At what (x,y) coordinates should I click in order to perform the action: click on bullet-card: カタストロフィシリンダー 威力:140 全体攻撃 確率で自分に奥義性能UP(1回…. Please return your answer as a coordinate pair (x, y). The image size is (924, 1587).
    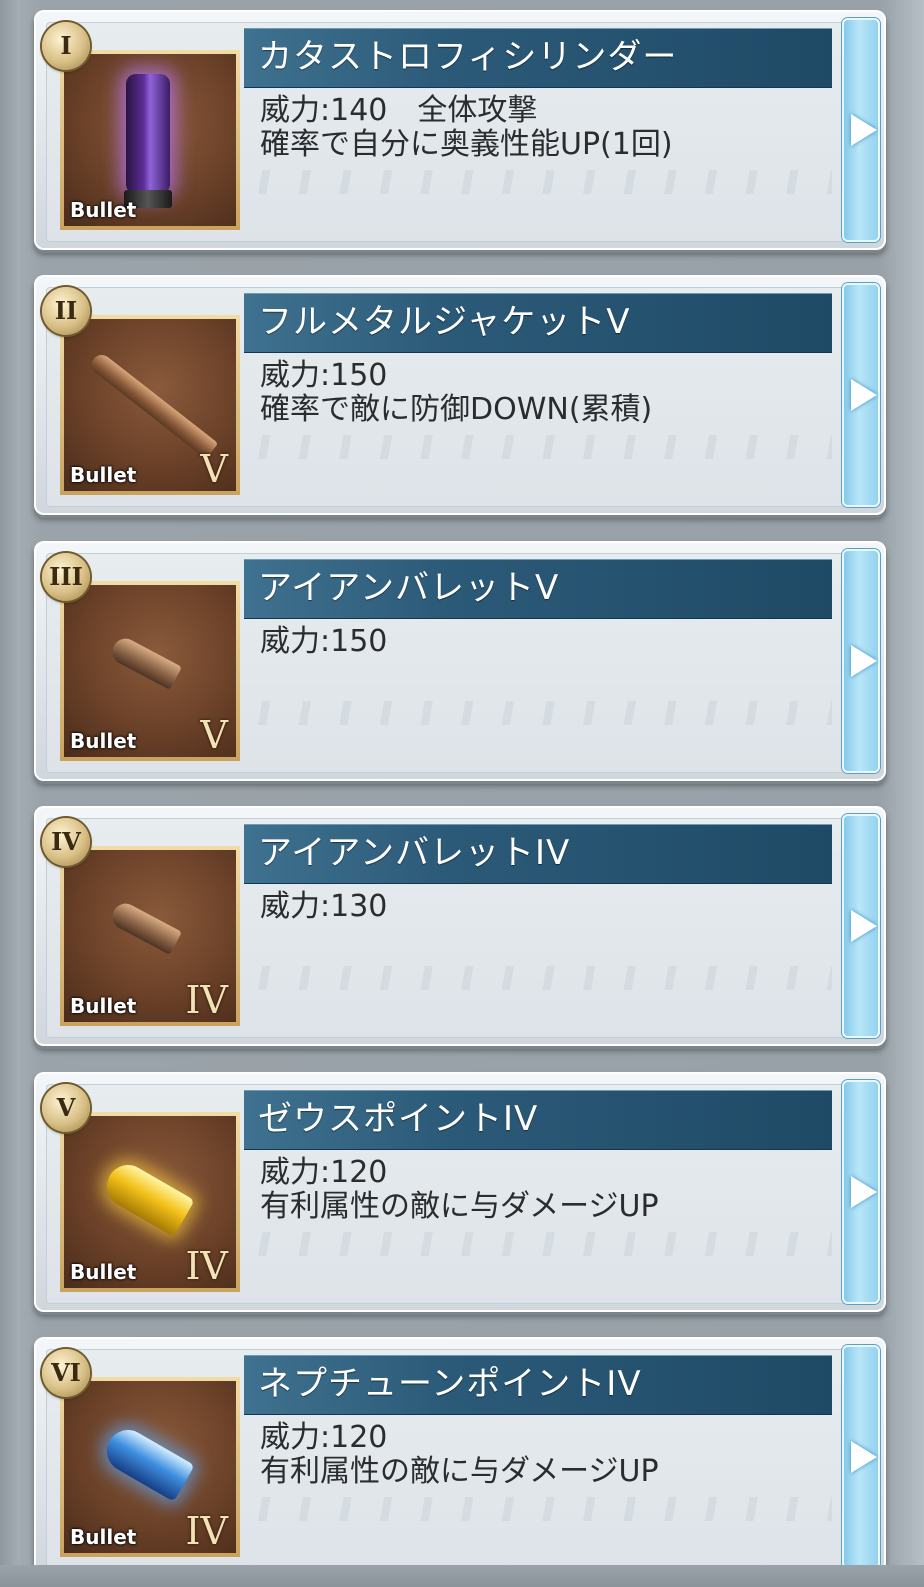
    Looking at the image, I should click on (460, 130).